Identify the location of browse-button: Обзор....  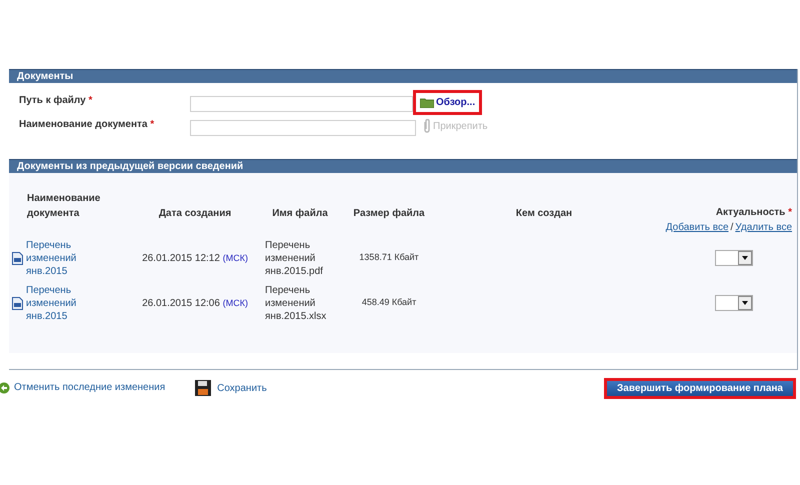
(447, 102).